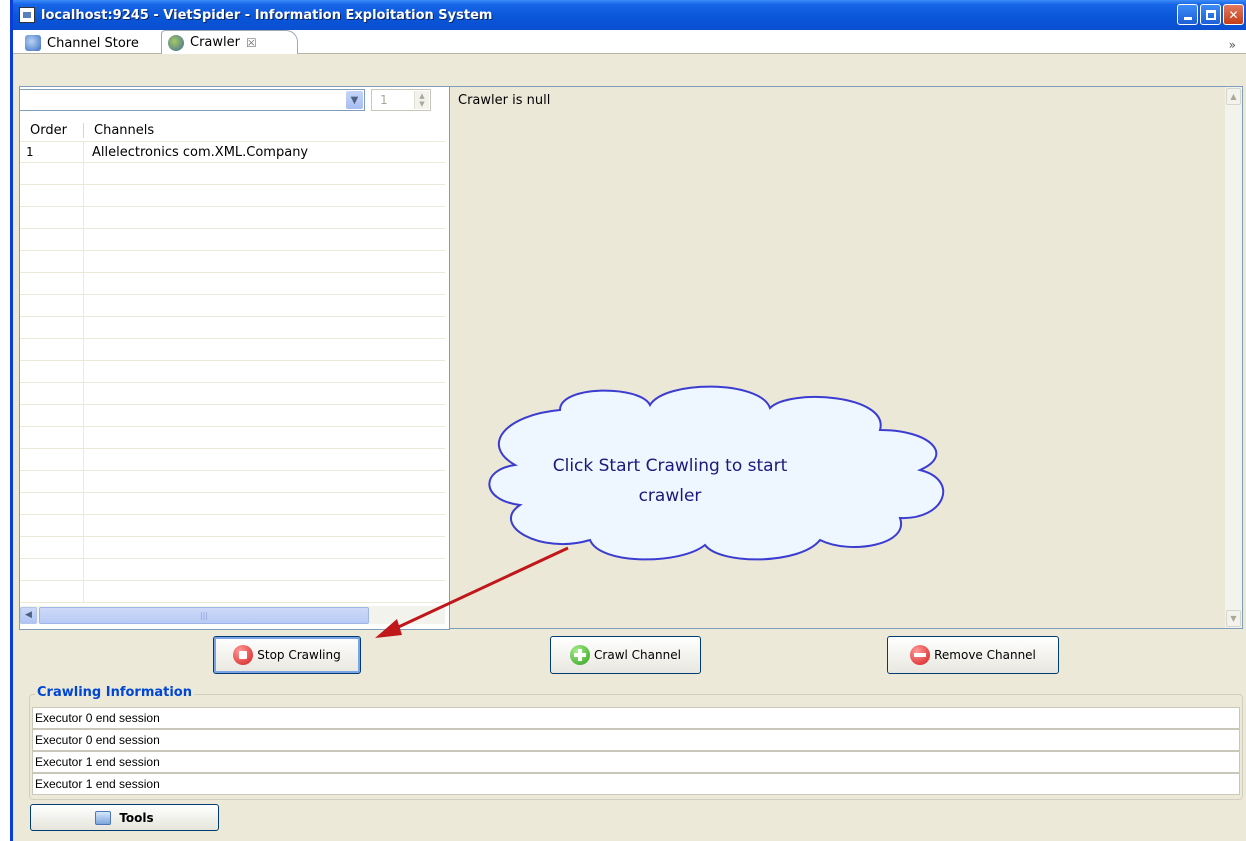 This screenshot has height=841, width=1246. Describe the element at coordinates (388, 628) in the screenshot. I see `arrow-head-icon` at that location.